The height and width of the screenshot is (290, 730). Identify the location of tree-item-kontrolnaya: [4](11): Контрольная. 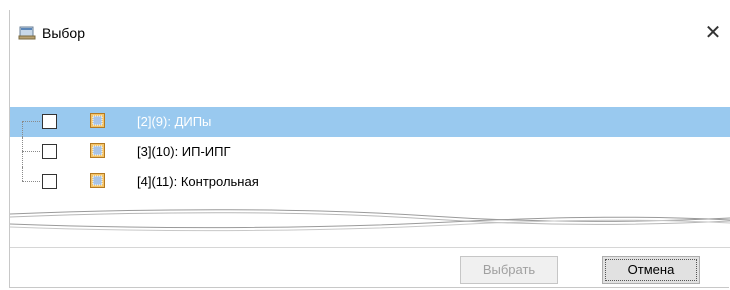
(370, 182).